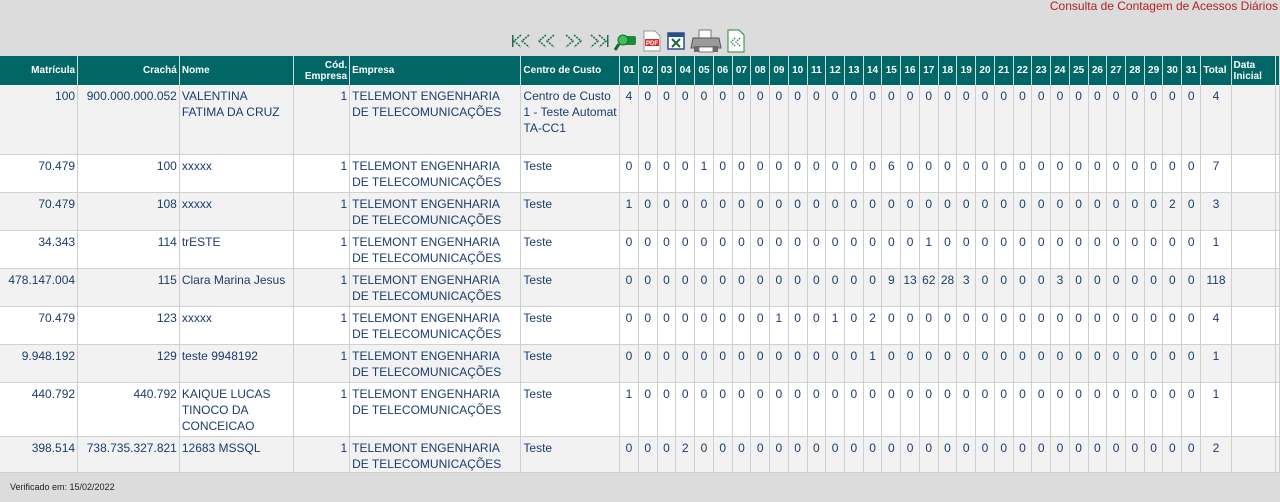  Describe the element at coordinates (854, 70) in the screenshot. I see `col-header-day: 13` at that location.